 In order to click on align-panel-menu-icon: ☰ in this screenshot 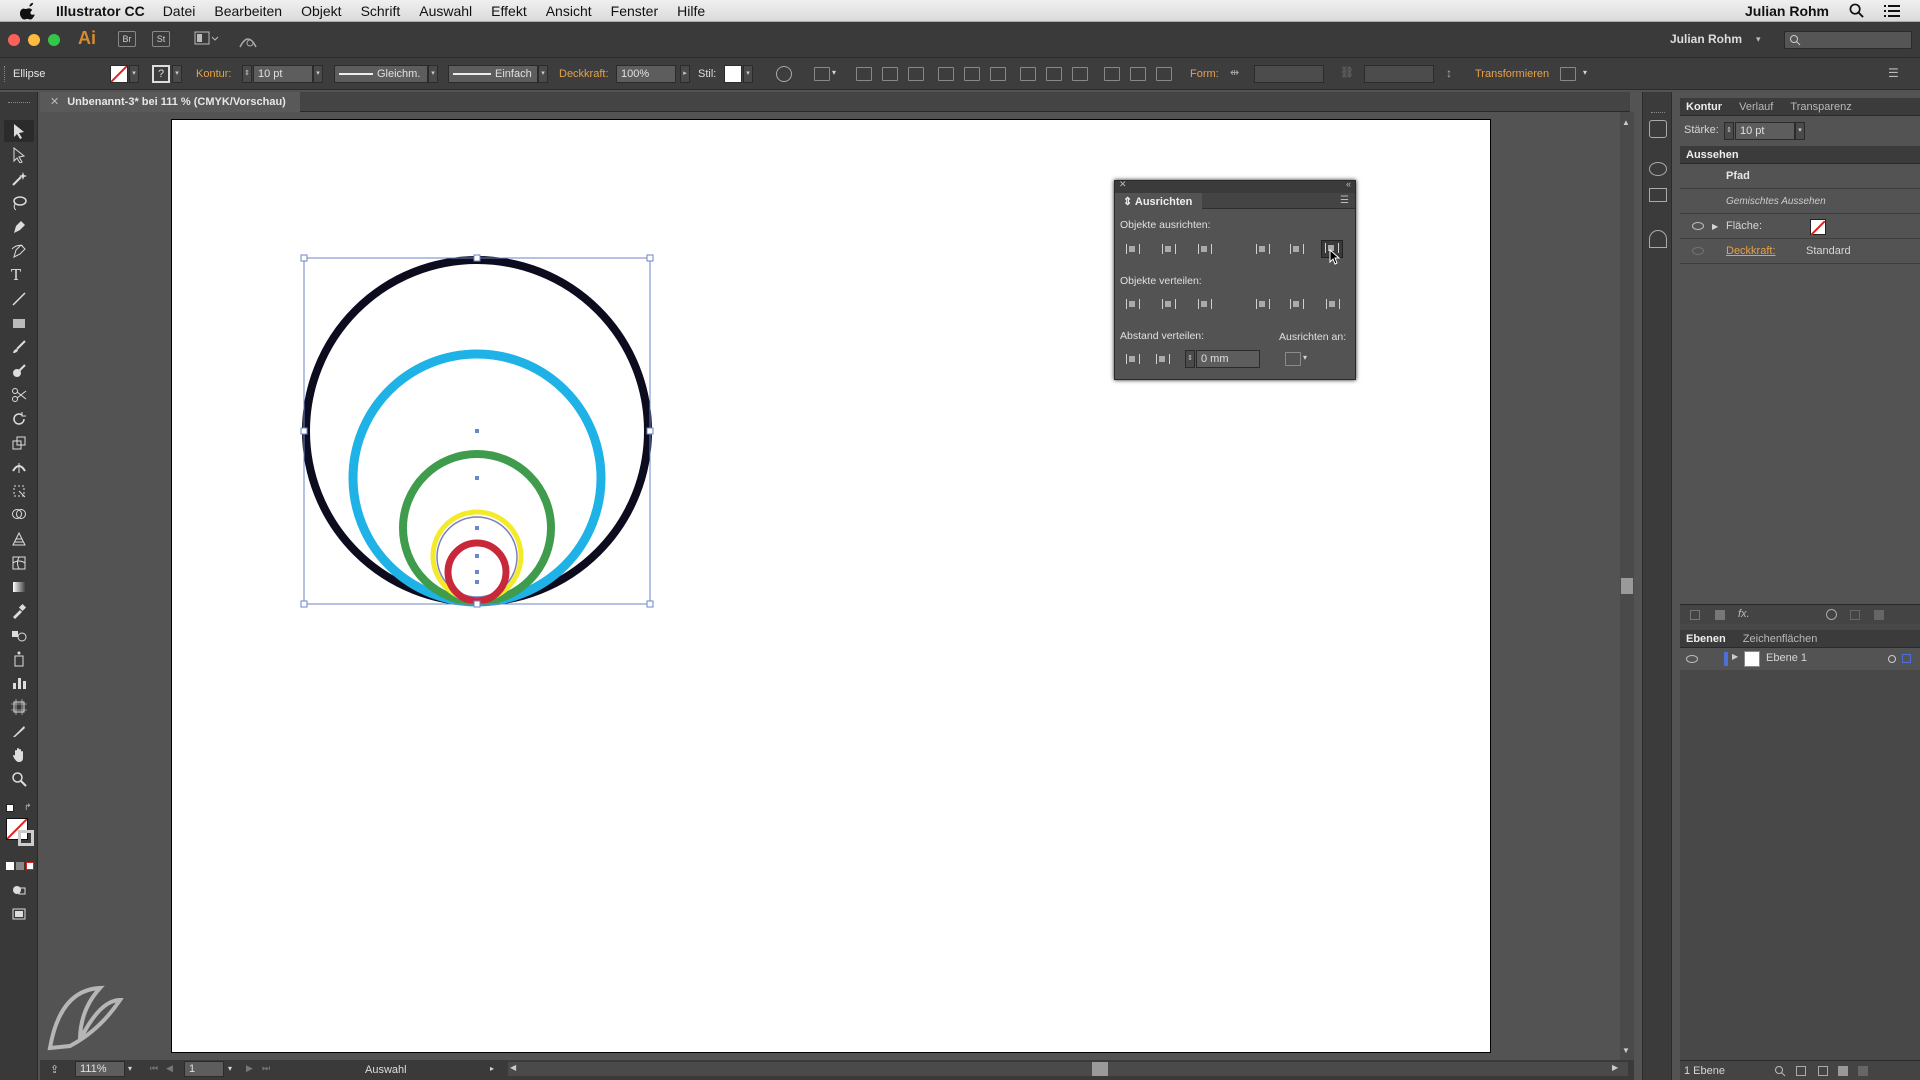, I will do `click(1344, 200)`.